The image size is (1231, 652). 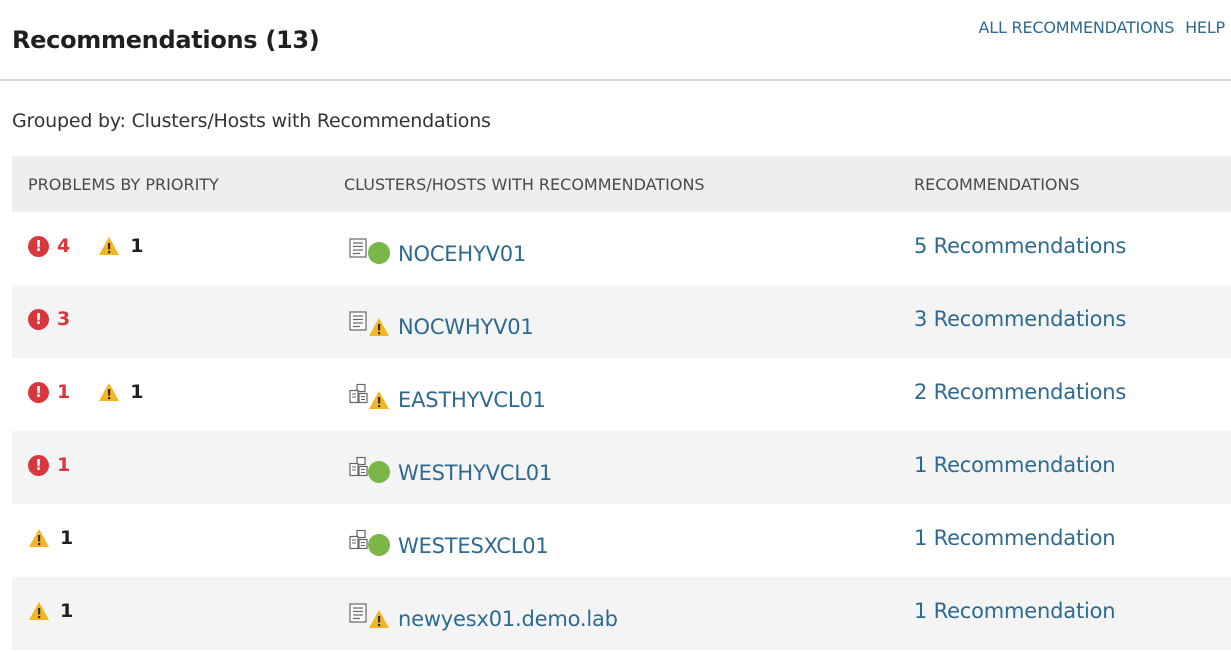 What do you see at coordinates (997, 184) in the screenshot?
I see `column-header-recommendations: RECOMMENDATIONS` at bounding box center [997, 184].